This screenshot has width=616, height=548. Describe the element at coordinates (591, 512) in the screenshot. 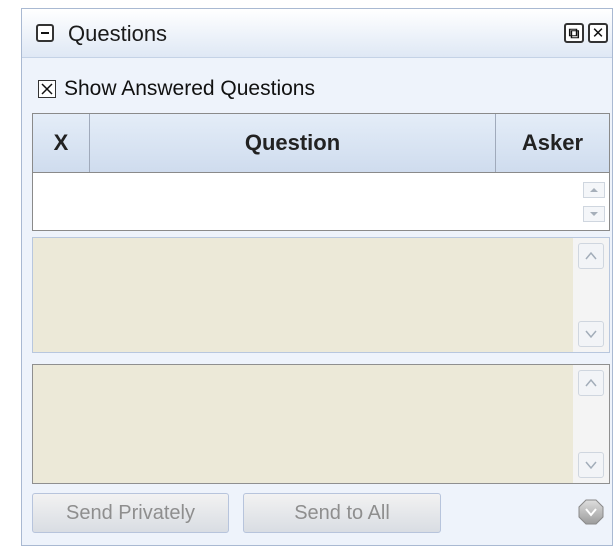

I see `send-gem-icon` at that location.